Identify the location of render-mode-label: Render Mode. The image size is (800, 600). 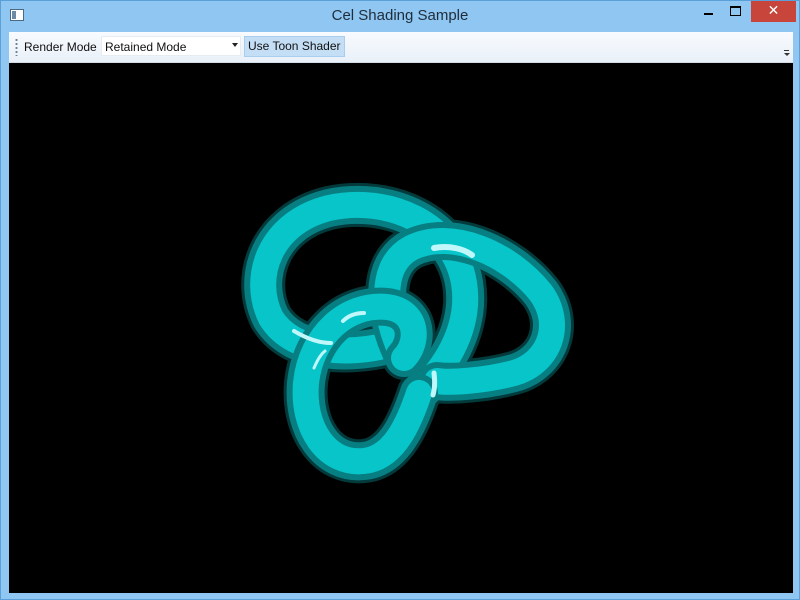
(60, 47).